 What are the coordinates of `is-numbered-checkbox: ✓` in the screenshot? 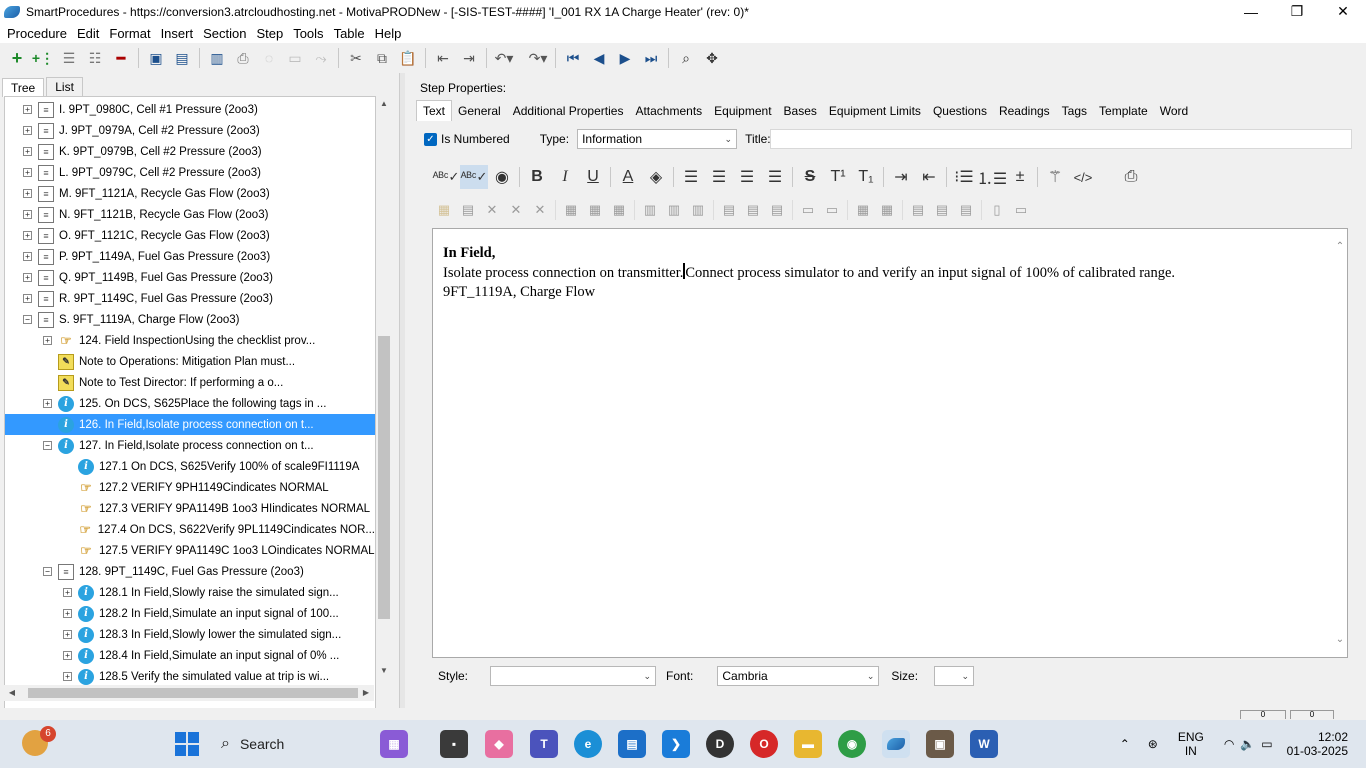 It's located at (430, 139).